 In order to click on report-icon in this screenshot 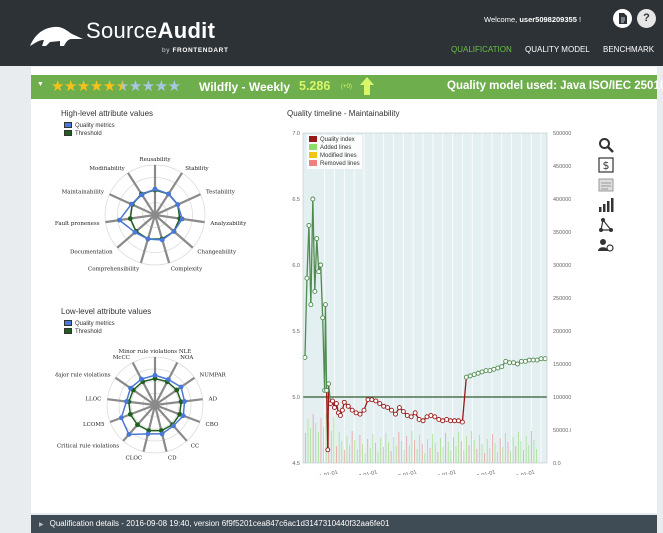, I will do `click(606, 185)`.